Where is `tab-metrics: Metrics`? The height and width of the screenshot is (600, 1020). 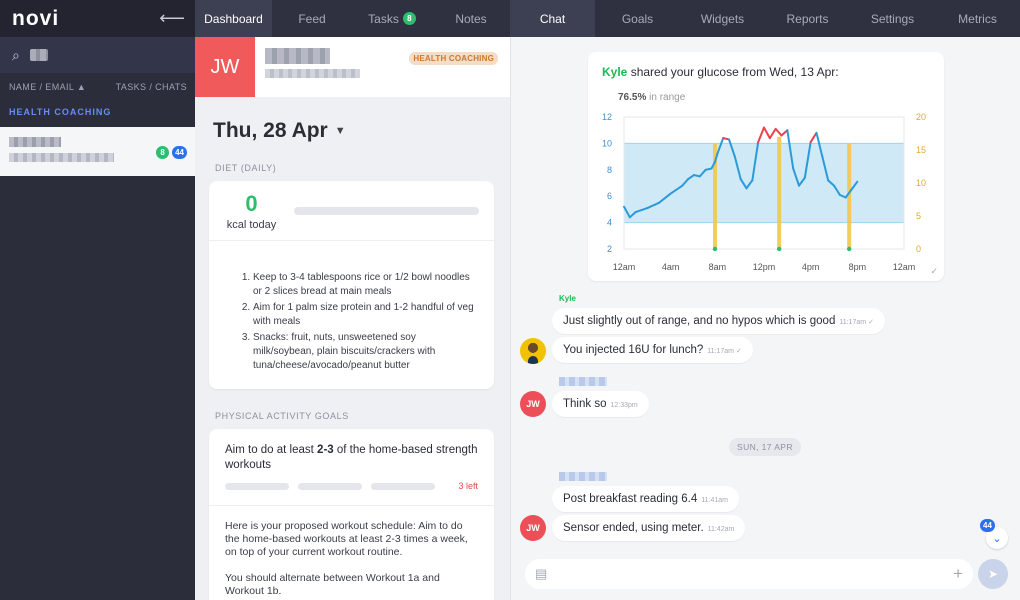
tab-metrics: Metrics is located at coordinates (977, 18).